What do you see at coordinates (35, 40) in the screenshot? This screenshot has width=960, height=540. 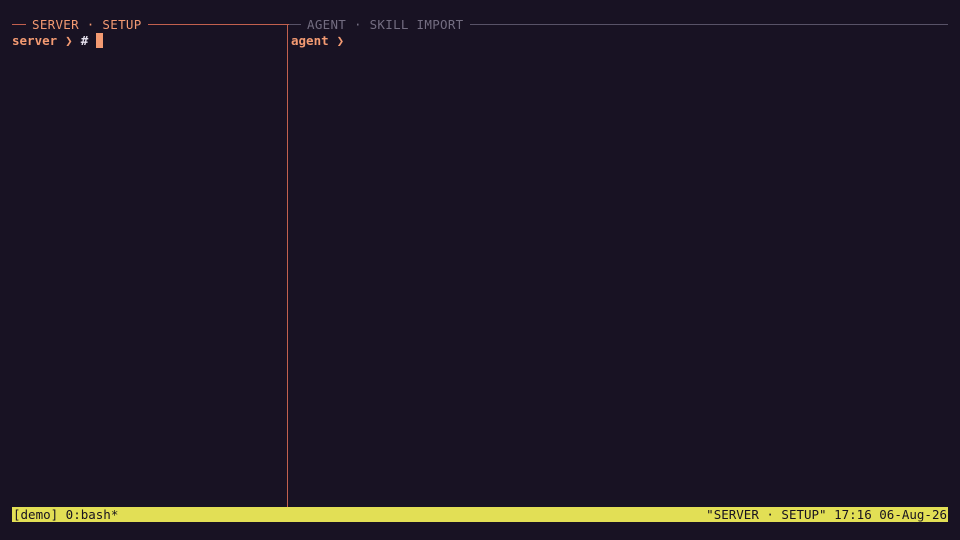 I see `prompt-user: server` at bounding box center [35, 40].